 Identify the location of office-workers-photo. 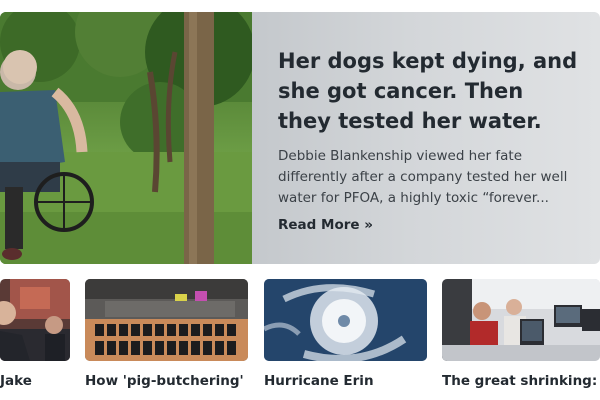
(521, 320).